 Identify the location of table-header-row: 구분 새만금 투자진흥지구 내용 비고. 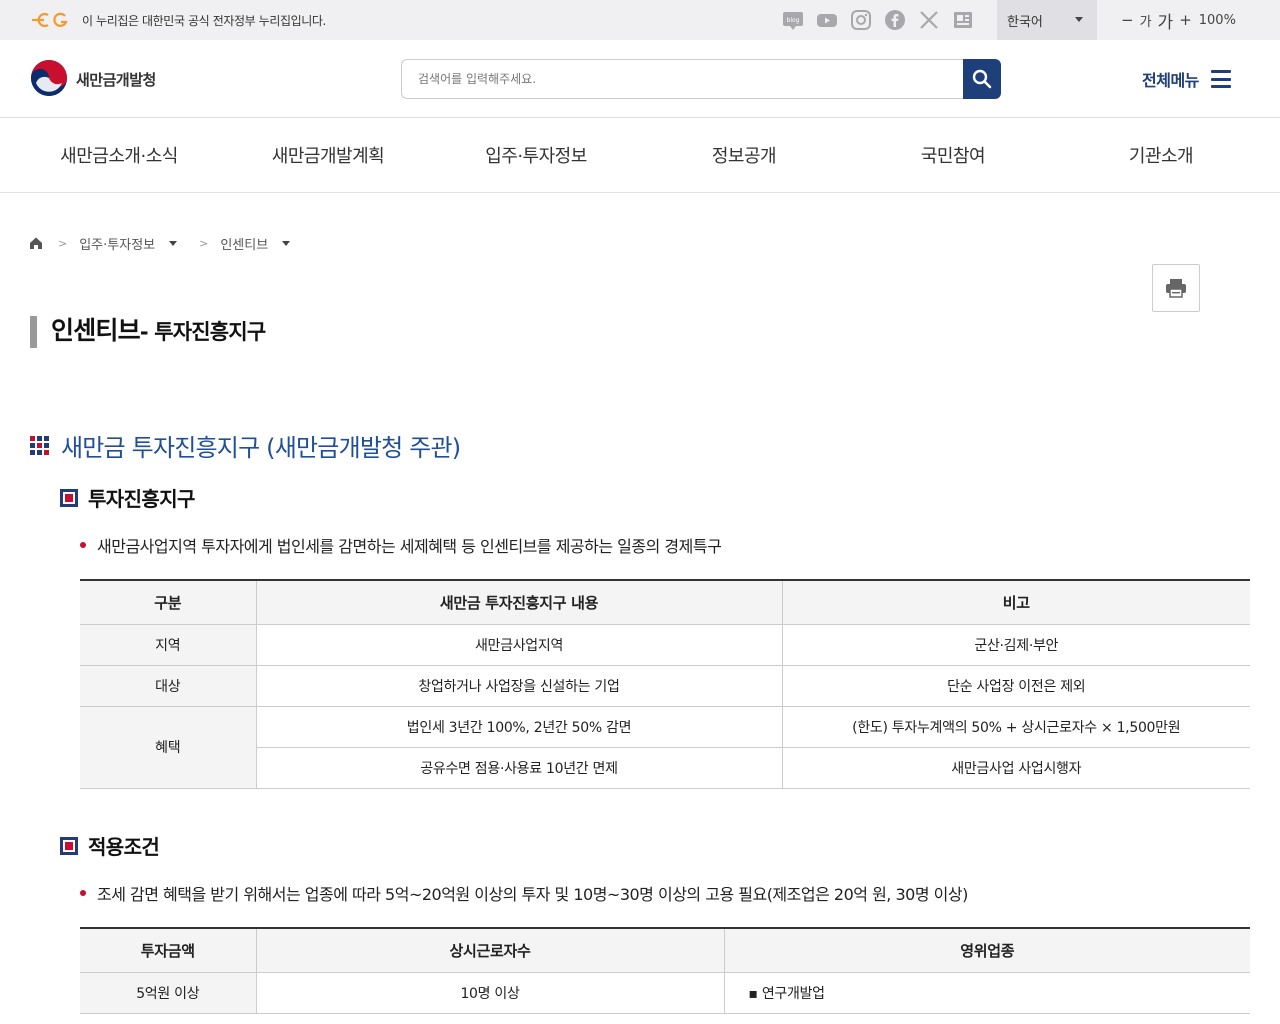
(665, 602).